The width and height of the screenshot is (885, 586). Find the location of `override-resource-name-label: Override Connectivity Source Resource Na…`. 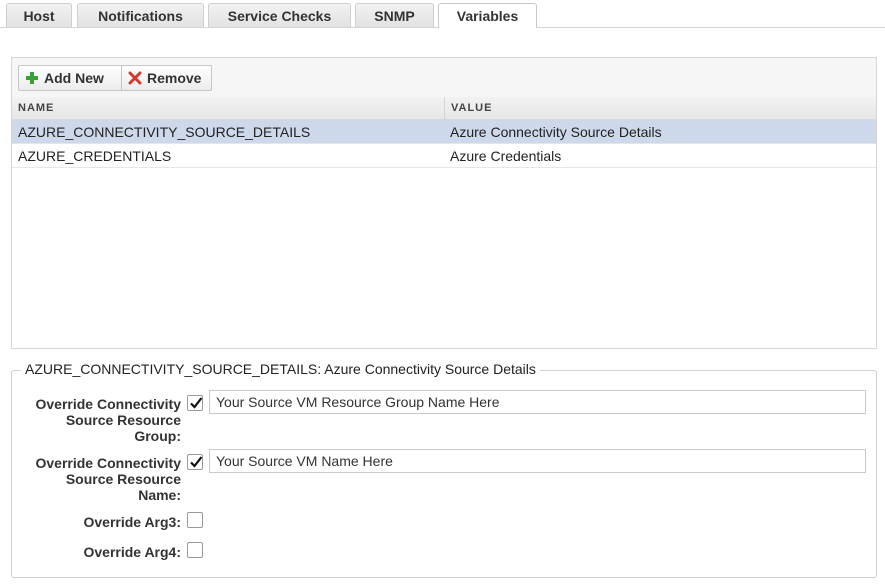

override-resource-name-label: Override Connectivity Source Resource Na… is located at coordinates (108, 479).